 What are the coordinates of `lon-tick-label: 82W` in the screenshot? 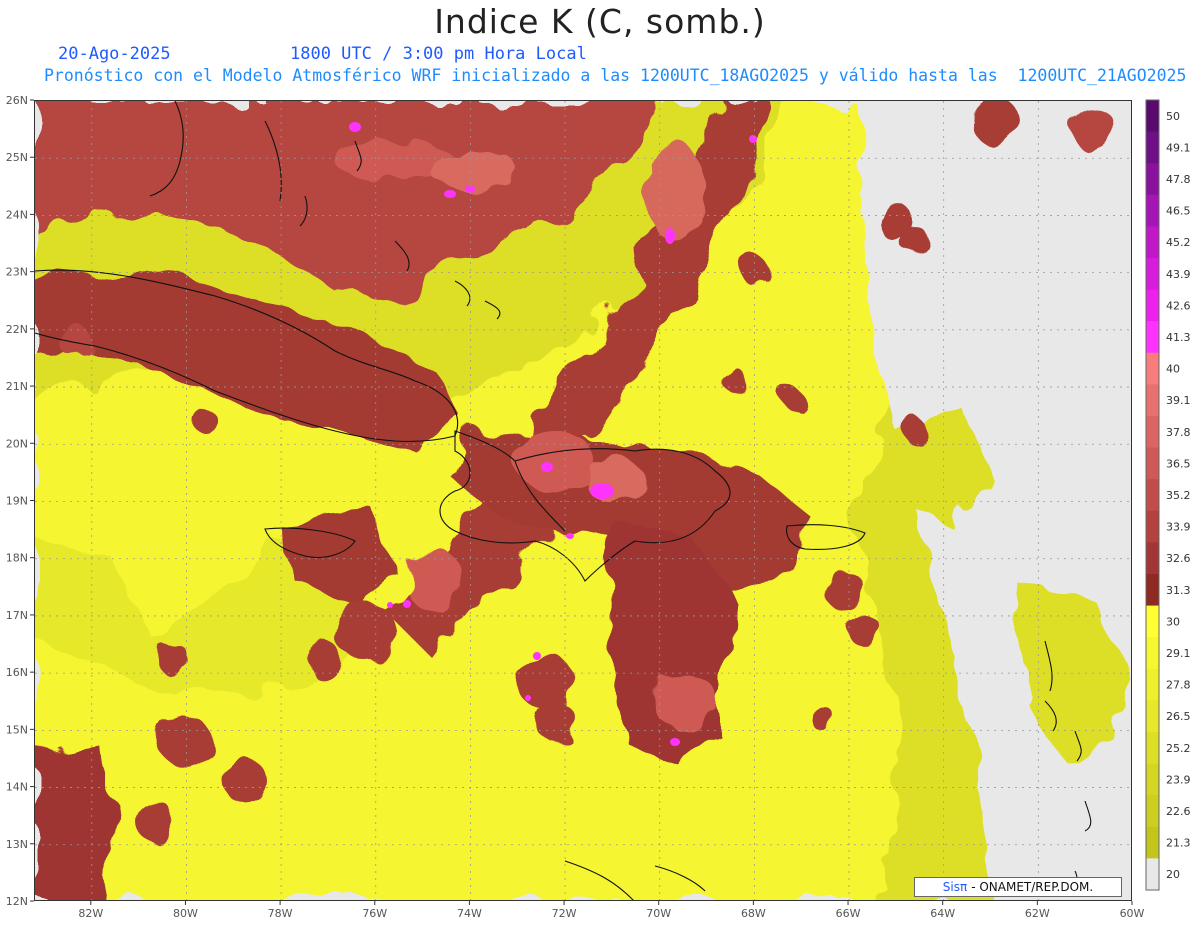 It's located at (90, 913).